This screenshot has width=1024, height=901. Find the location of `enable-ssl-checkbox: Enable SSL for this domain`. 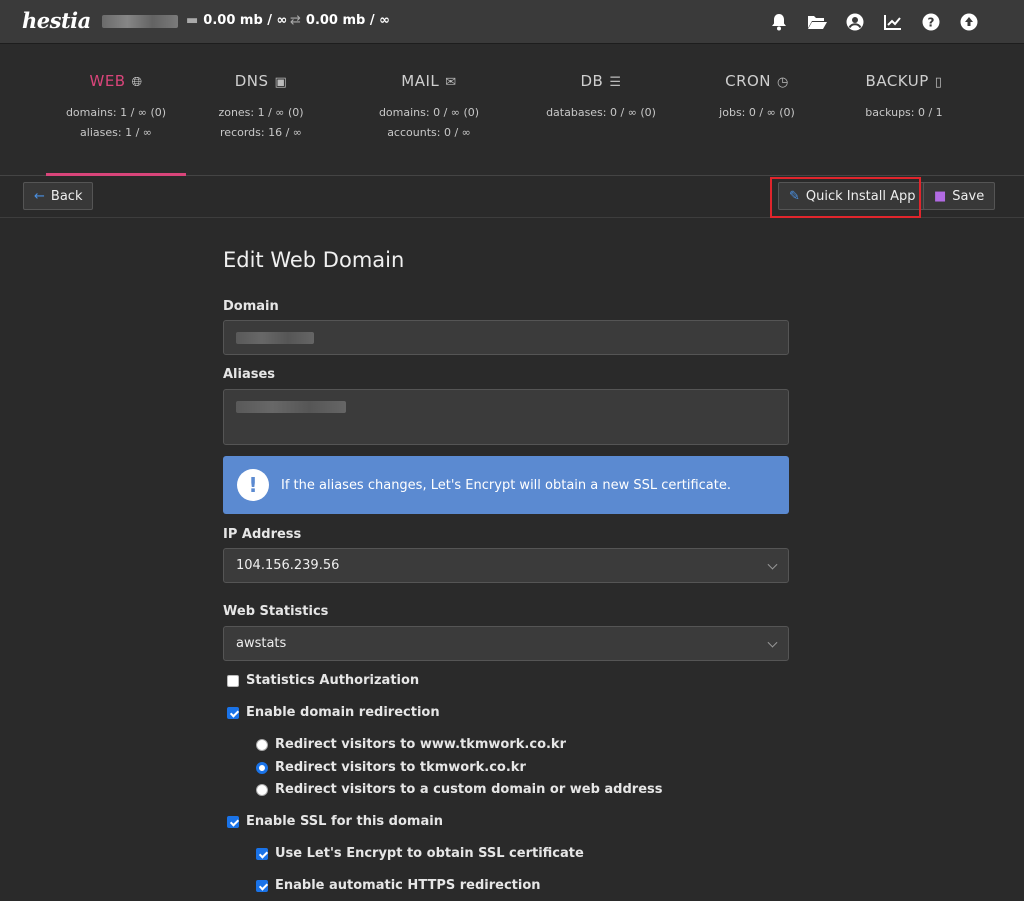

enable-ssl-checkbox: Enable SSL for this domain is located at coordinates (335, 821).